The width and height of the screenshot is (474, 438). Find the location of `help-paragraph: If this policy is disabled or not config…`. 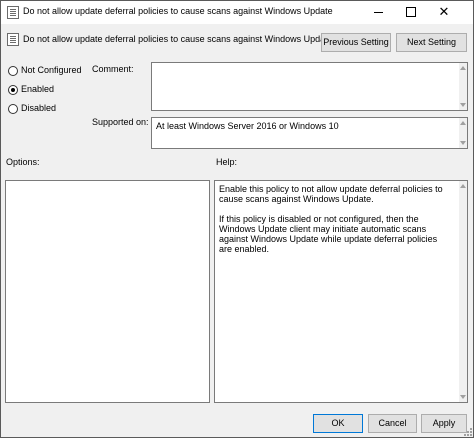

help-paragraph: If this policy is disabled or not config… is located at coordinates (328, 234).